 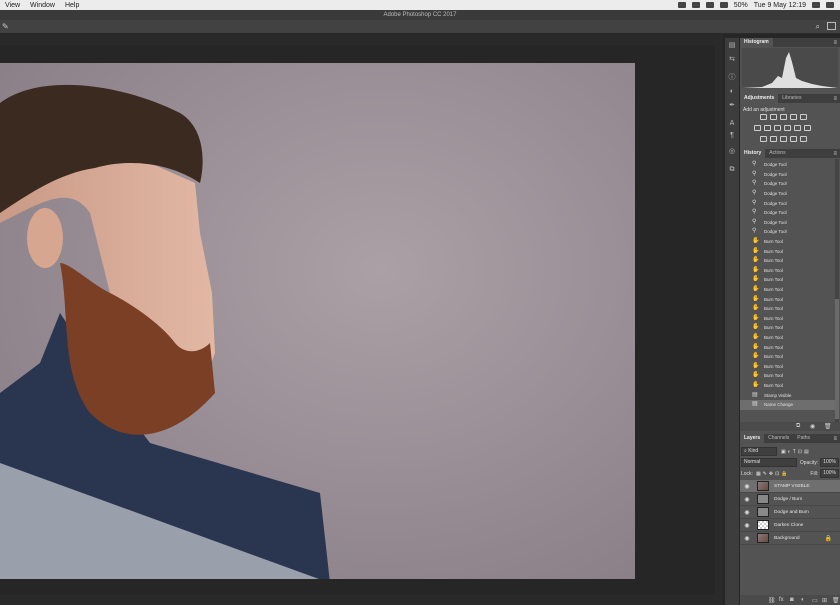 I want to click on tab-histogram: Histogram, so click(x=756, y=42).